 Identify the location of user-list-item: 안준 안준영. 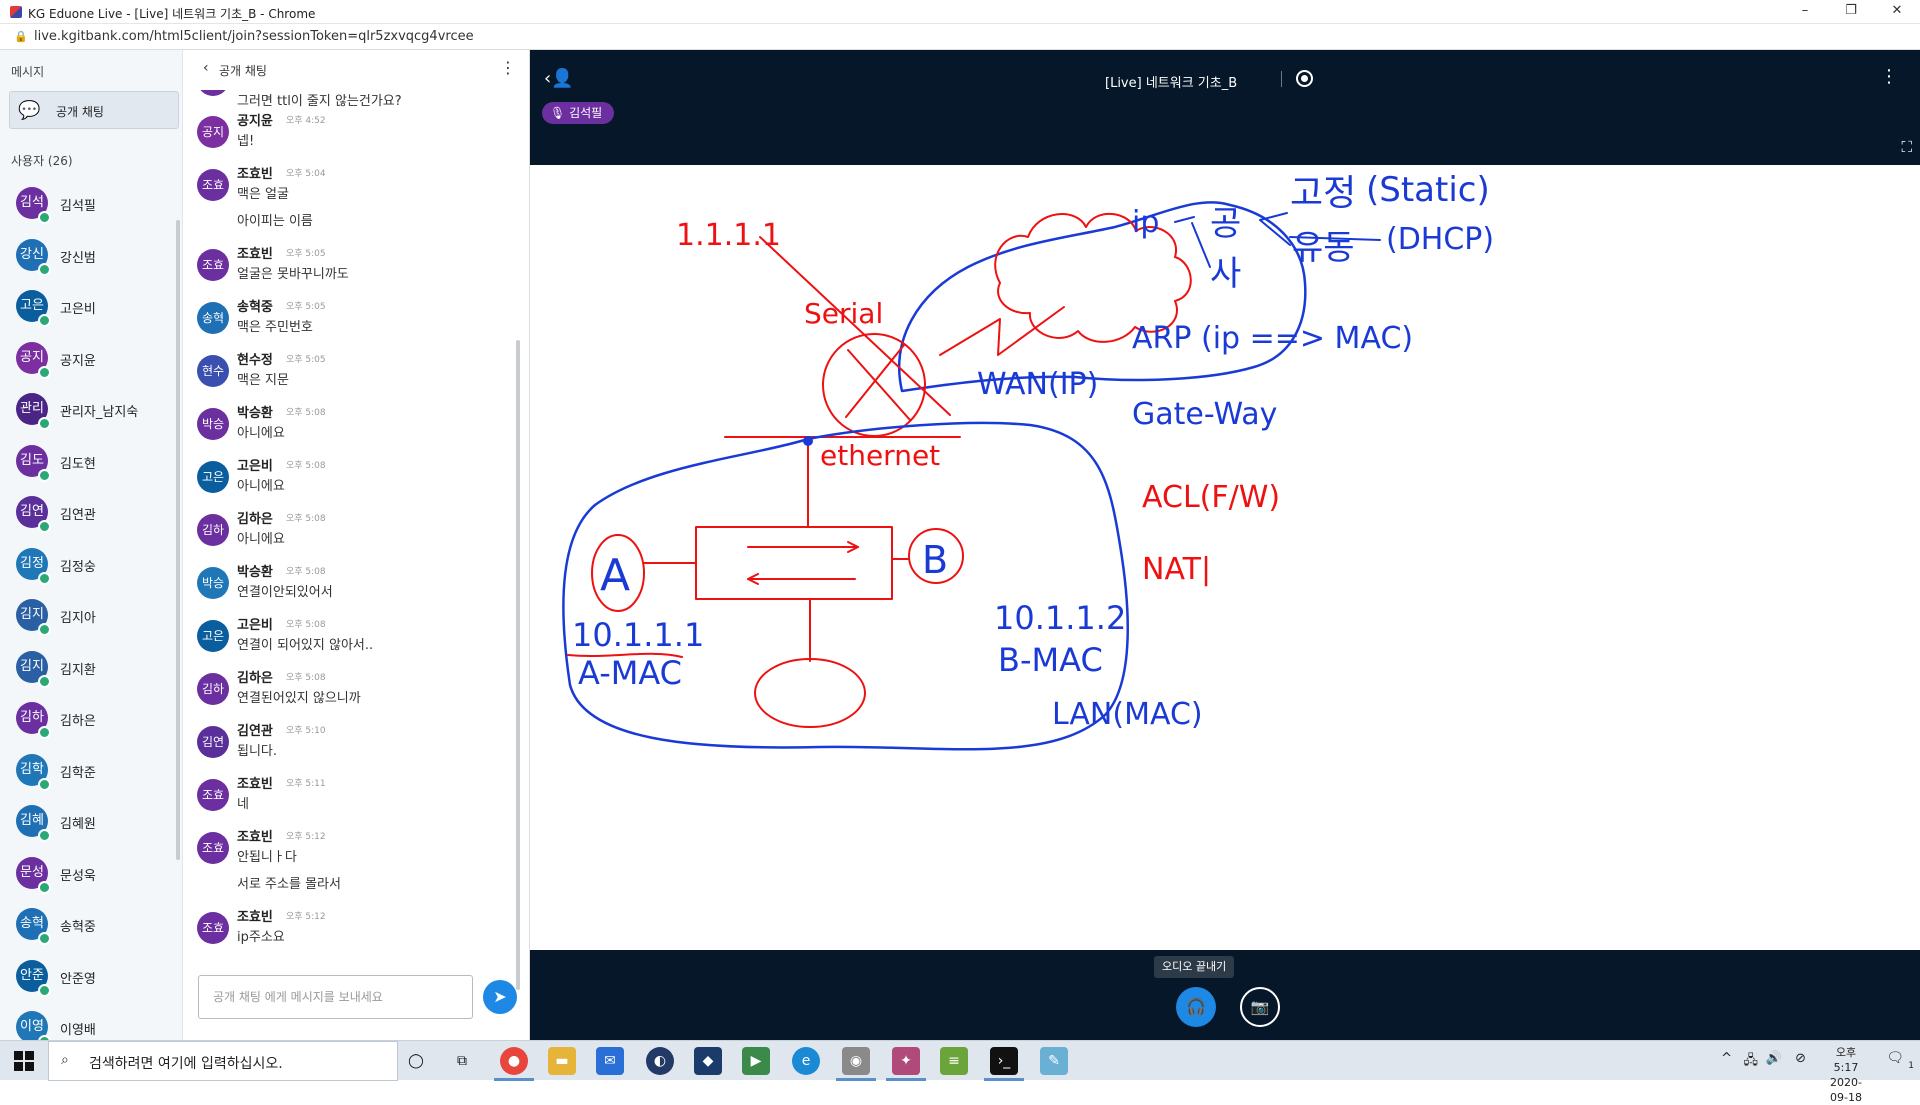
(88, 978).